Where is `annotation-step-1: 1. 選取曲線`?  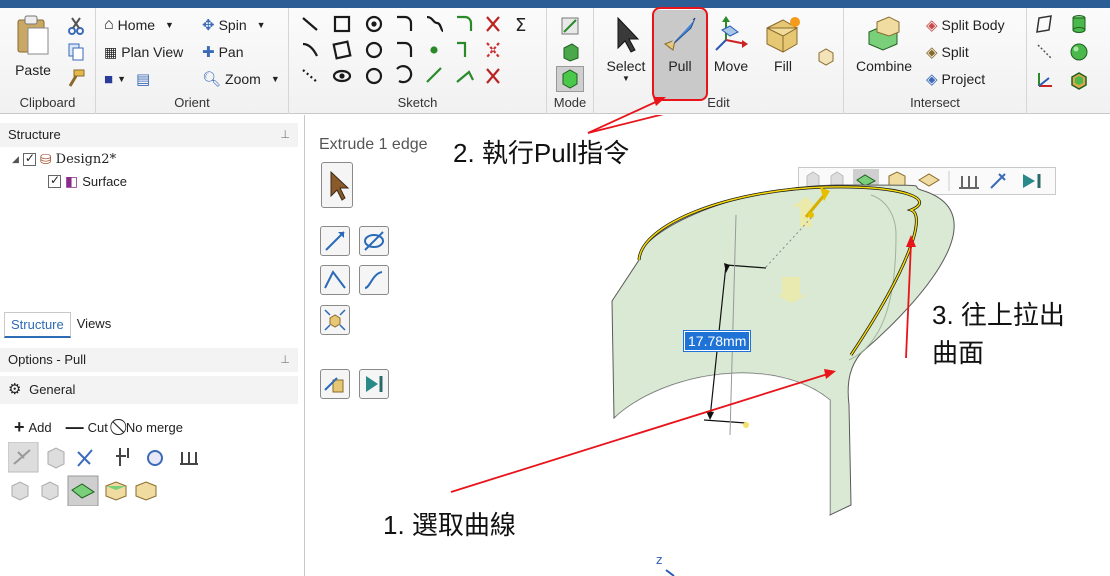
annotation-step-1: 1. 選取曲線 is located at coordinates (449, 525).